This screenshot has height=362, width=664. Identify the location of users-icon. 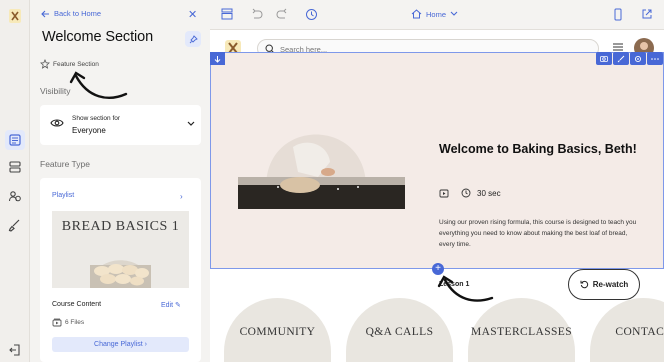
(15, 196).